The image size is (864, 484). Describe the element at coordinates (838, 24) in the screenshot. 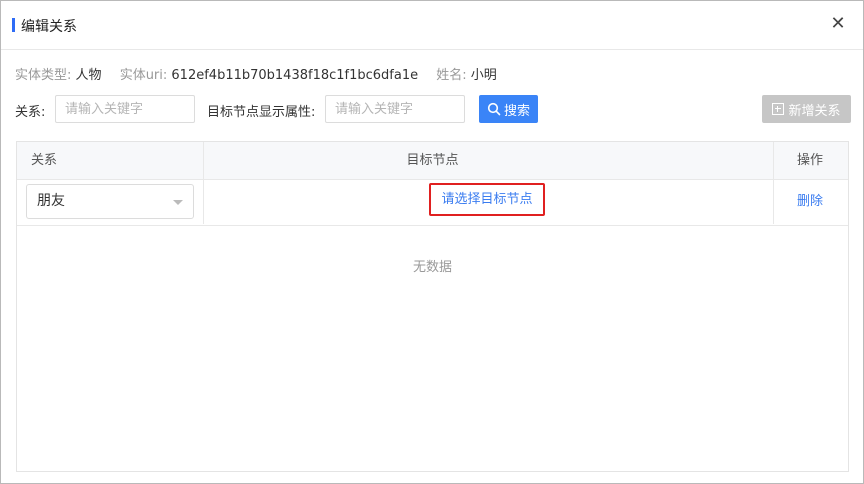

I see `close-icon: ✕` at that location.